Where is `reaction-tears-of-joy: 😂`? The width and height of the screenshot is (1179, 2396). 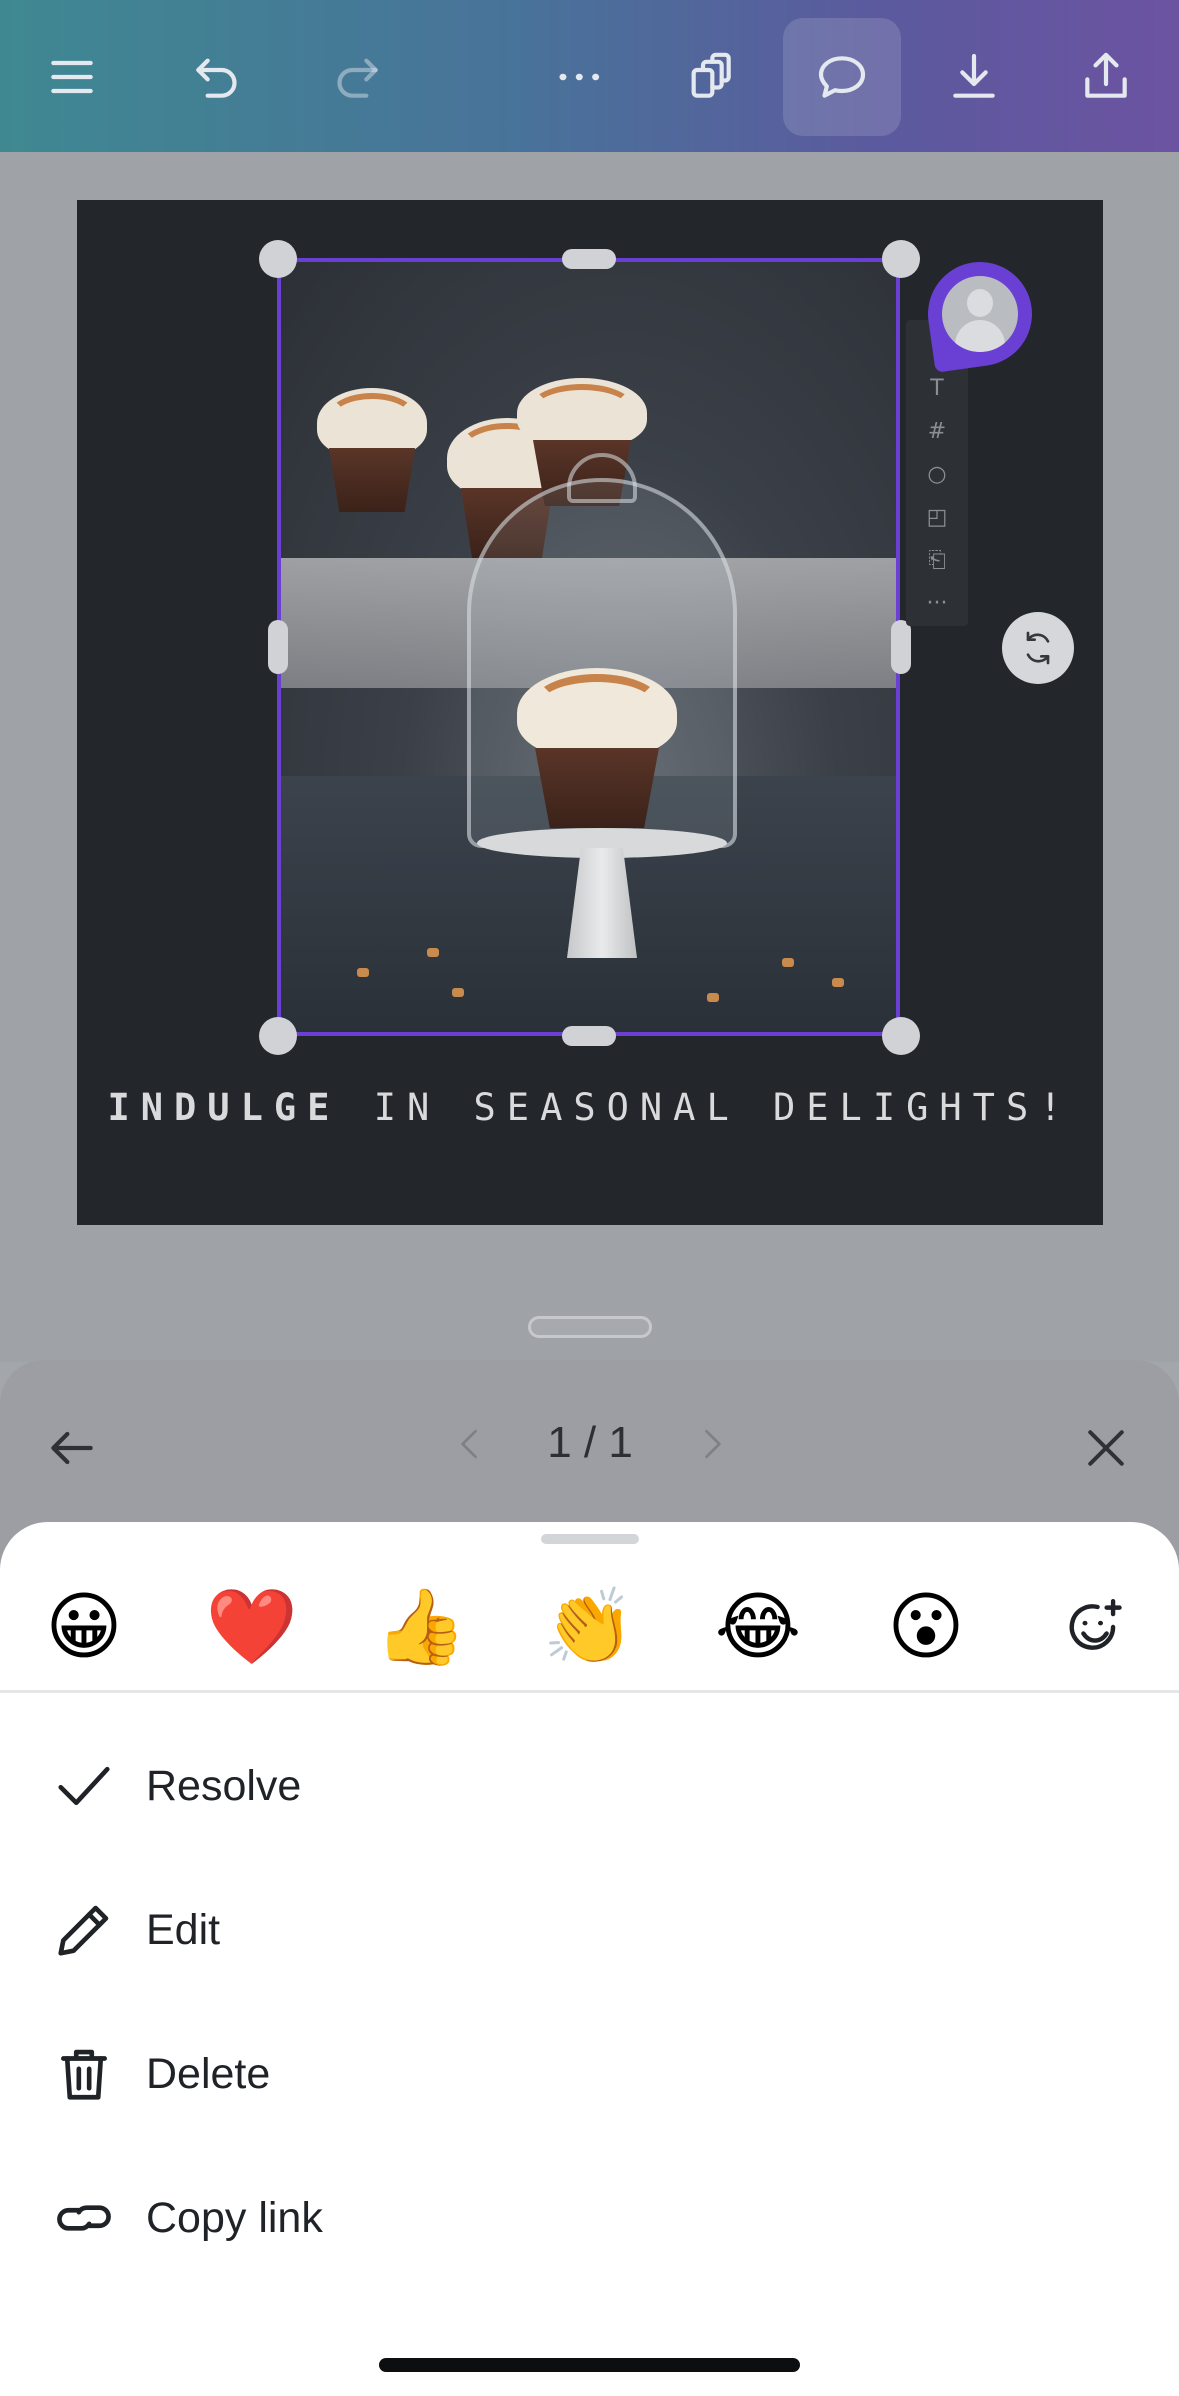
reaction-tears-of-joy: 😂 is located at coordinates (758, 1627).